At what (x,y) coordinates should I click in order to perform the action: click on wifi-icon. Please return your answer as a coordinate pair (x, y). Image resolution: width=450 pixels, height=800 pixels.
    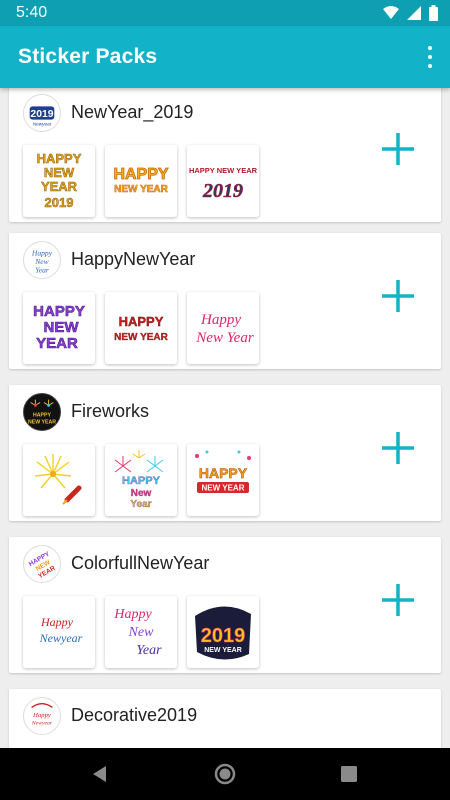
    Looking at the image, I should click on (391, 12).